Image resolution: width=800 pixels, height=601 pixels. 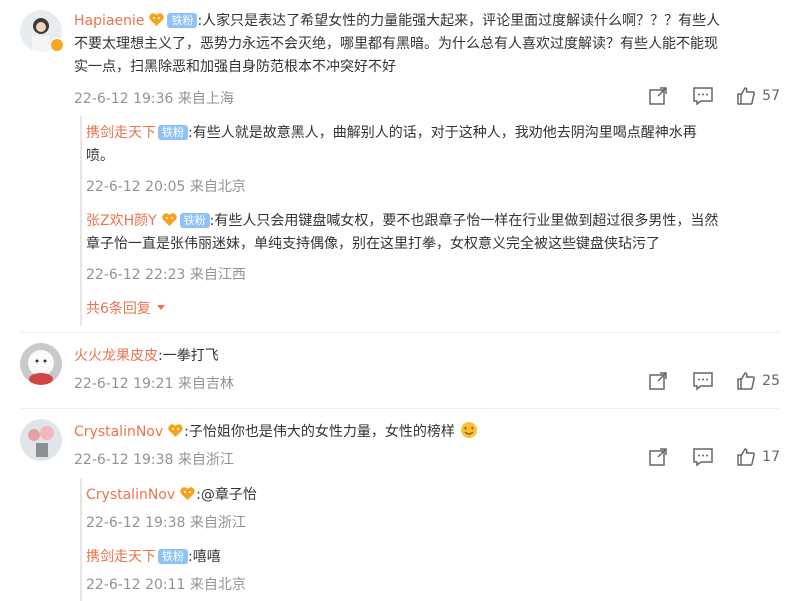 What do you see at coordinates (57, 45) in the screenshot?
I see `verified-badge-icon` at bounding box center [57, 45].